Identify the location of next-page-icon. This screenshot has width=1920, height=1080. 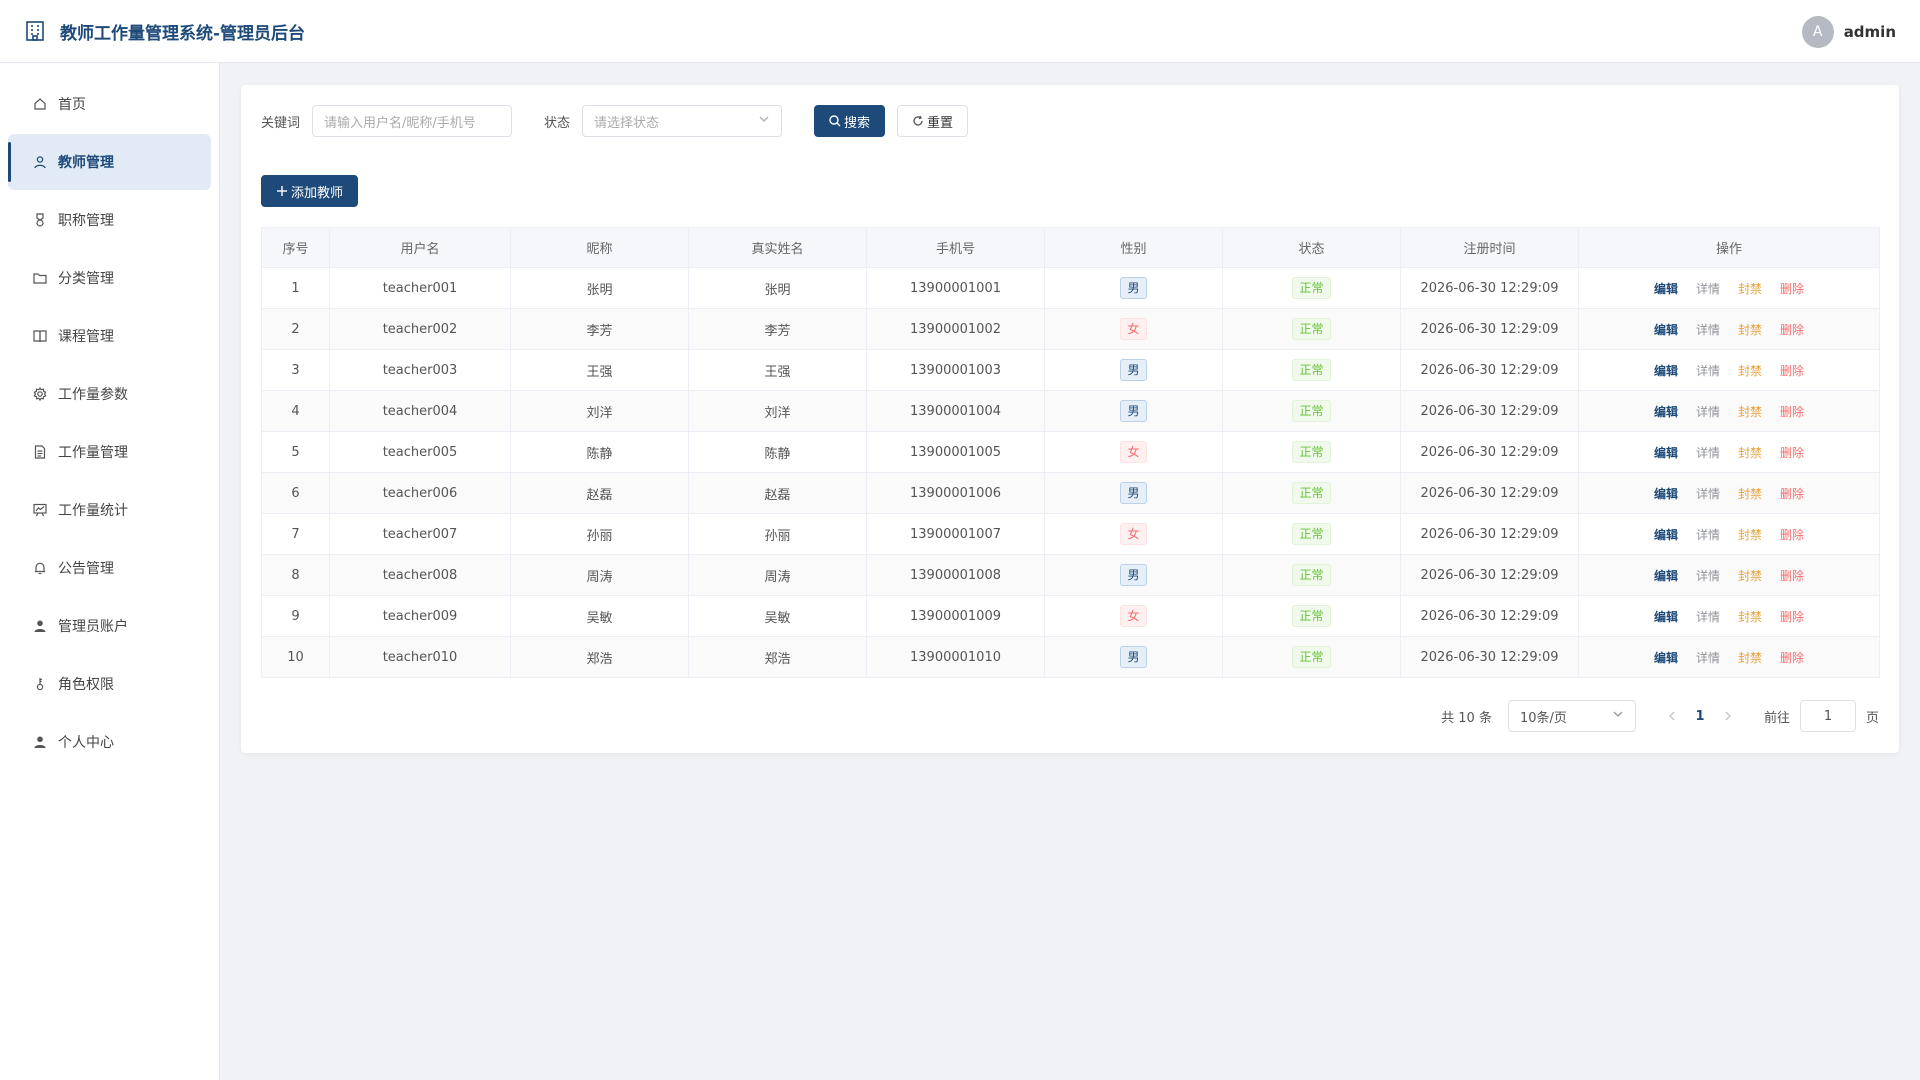
(1728, 716).